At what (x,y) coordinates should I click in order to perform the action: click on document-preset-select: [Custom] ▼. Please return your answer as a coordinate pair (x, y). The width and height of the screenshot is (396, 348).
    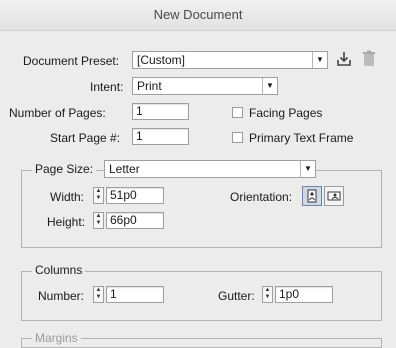
    Looking at the image, I should click on (230, 60).